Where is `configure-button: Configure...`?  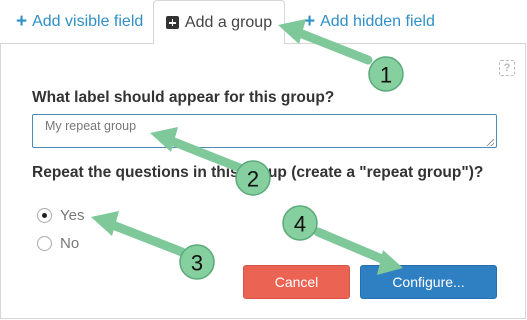 configure-button: Configure... is located at coordinates (428, 282).